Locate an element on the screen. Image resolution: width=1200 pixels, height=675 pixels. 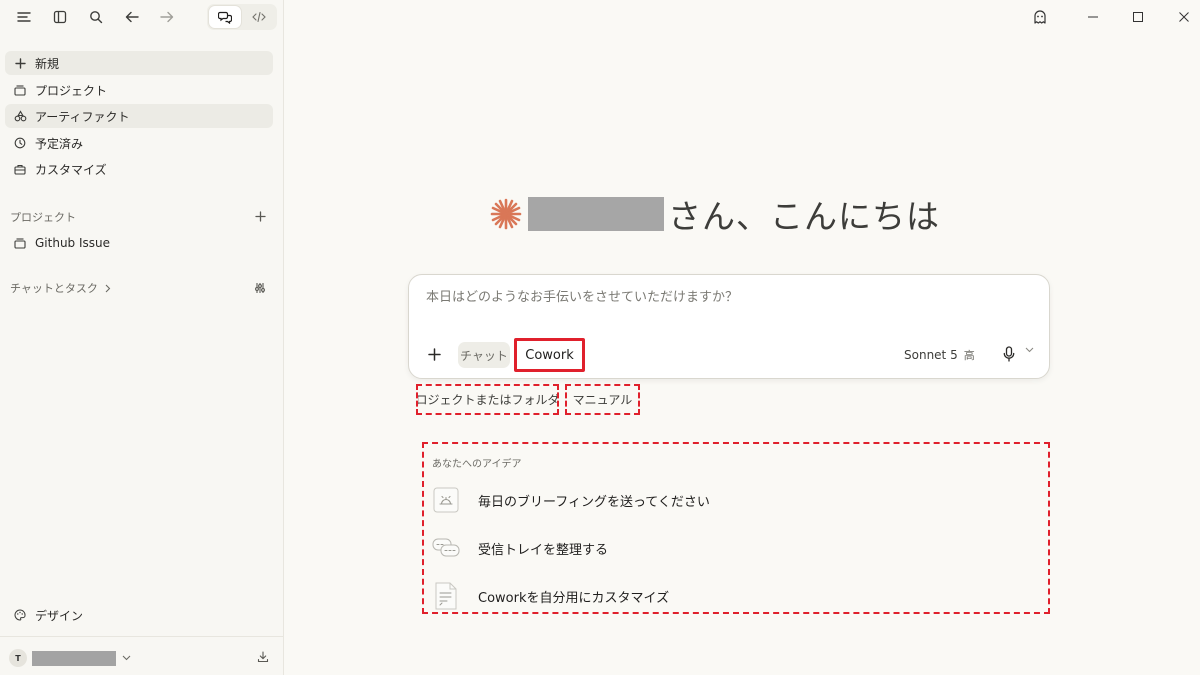
sidebar-divider is located at coordinates (142, 636).